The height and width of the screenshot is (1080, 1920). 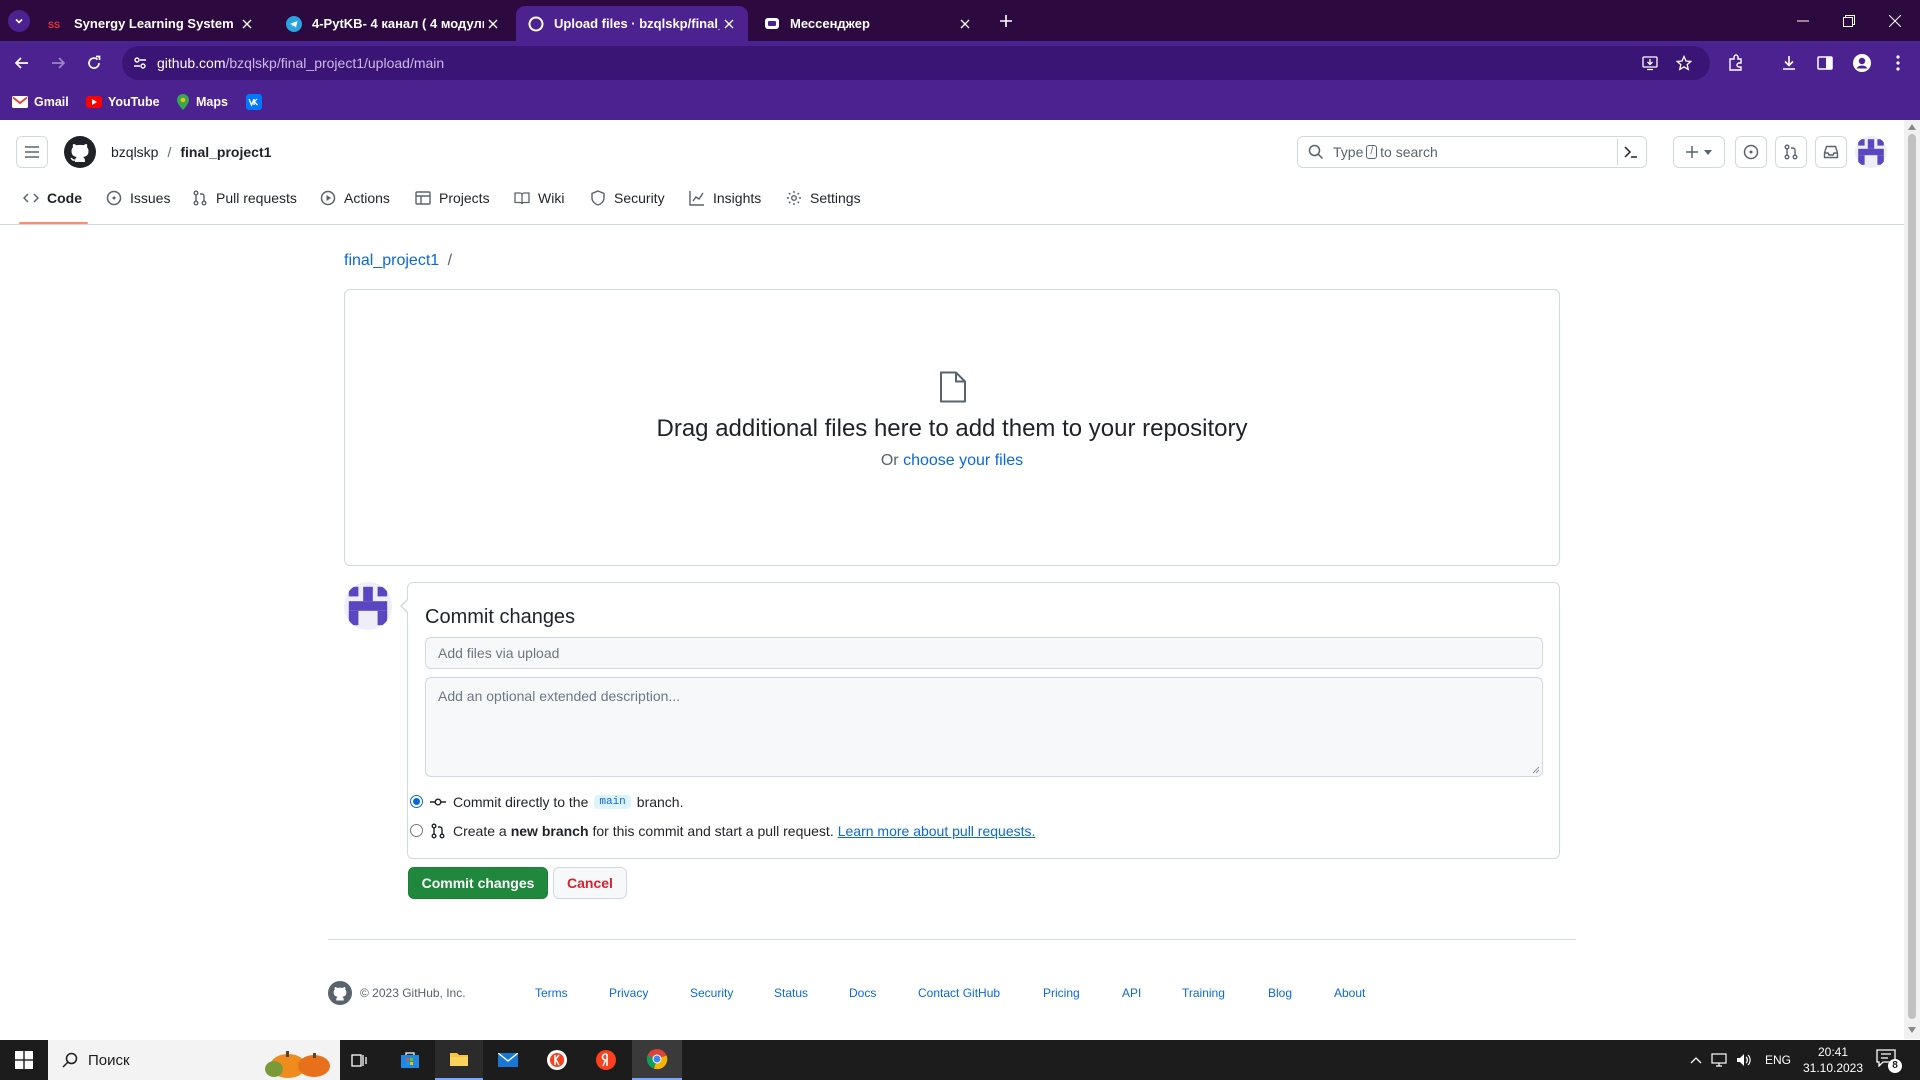 What do you see at coordinates (459, 1060) in the screenshot?
I see `taskbar-file-explorer` at bounding box center [459, 1060].